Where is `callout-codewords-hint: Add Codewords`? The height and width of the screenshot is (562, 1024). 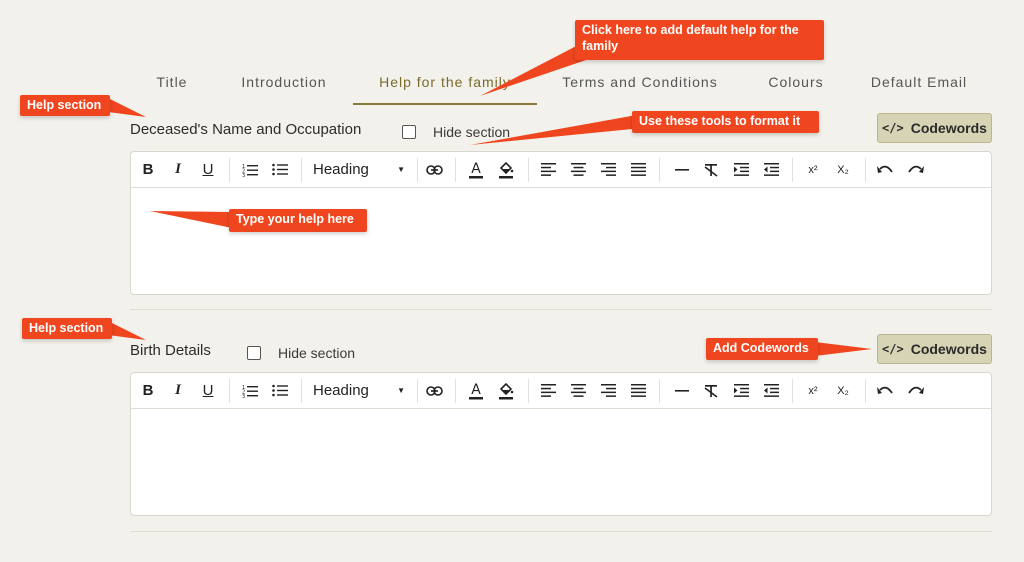
callout-codewords-hint: Add Codewords is located at coordinates (762, 349).